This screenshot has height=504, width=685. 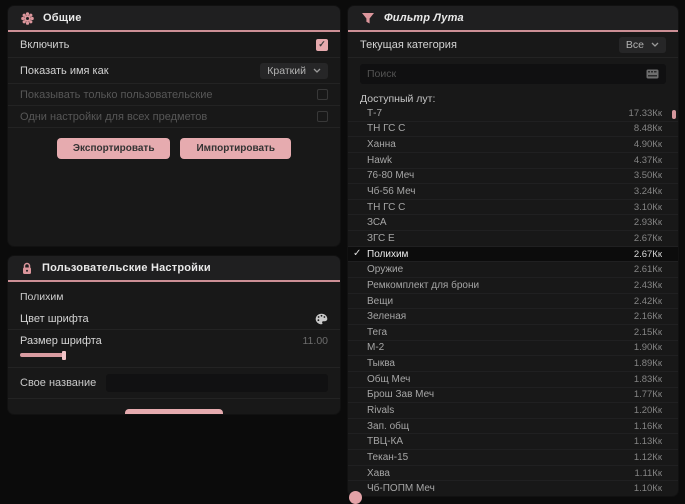 I want to click on custom-settings-header: Пользовательские Настройки, so click(x=174, y=269).